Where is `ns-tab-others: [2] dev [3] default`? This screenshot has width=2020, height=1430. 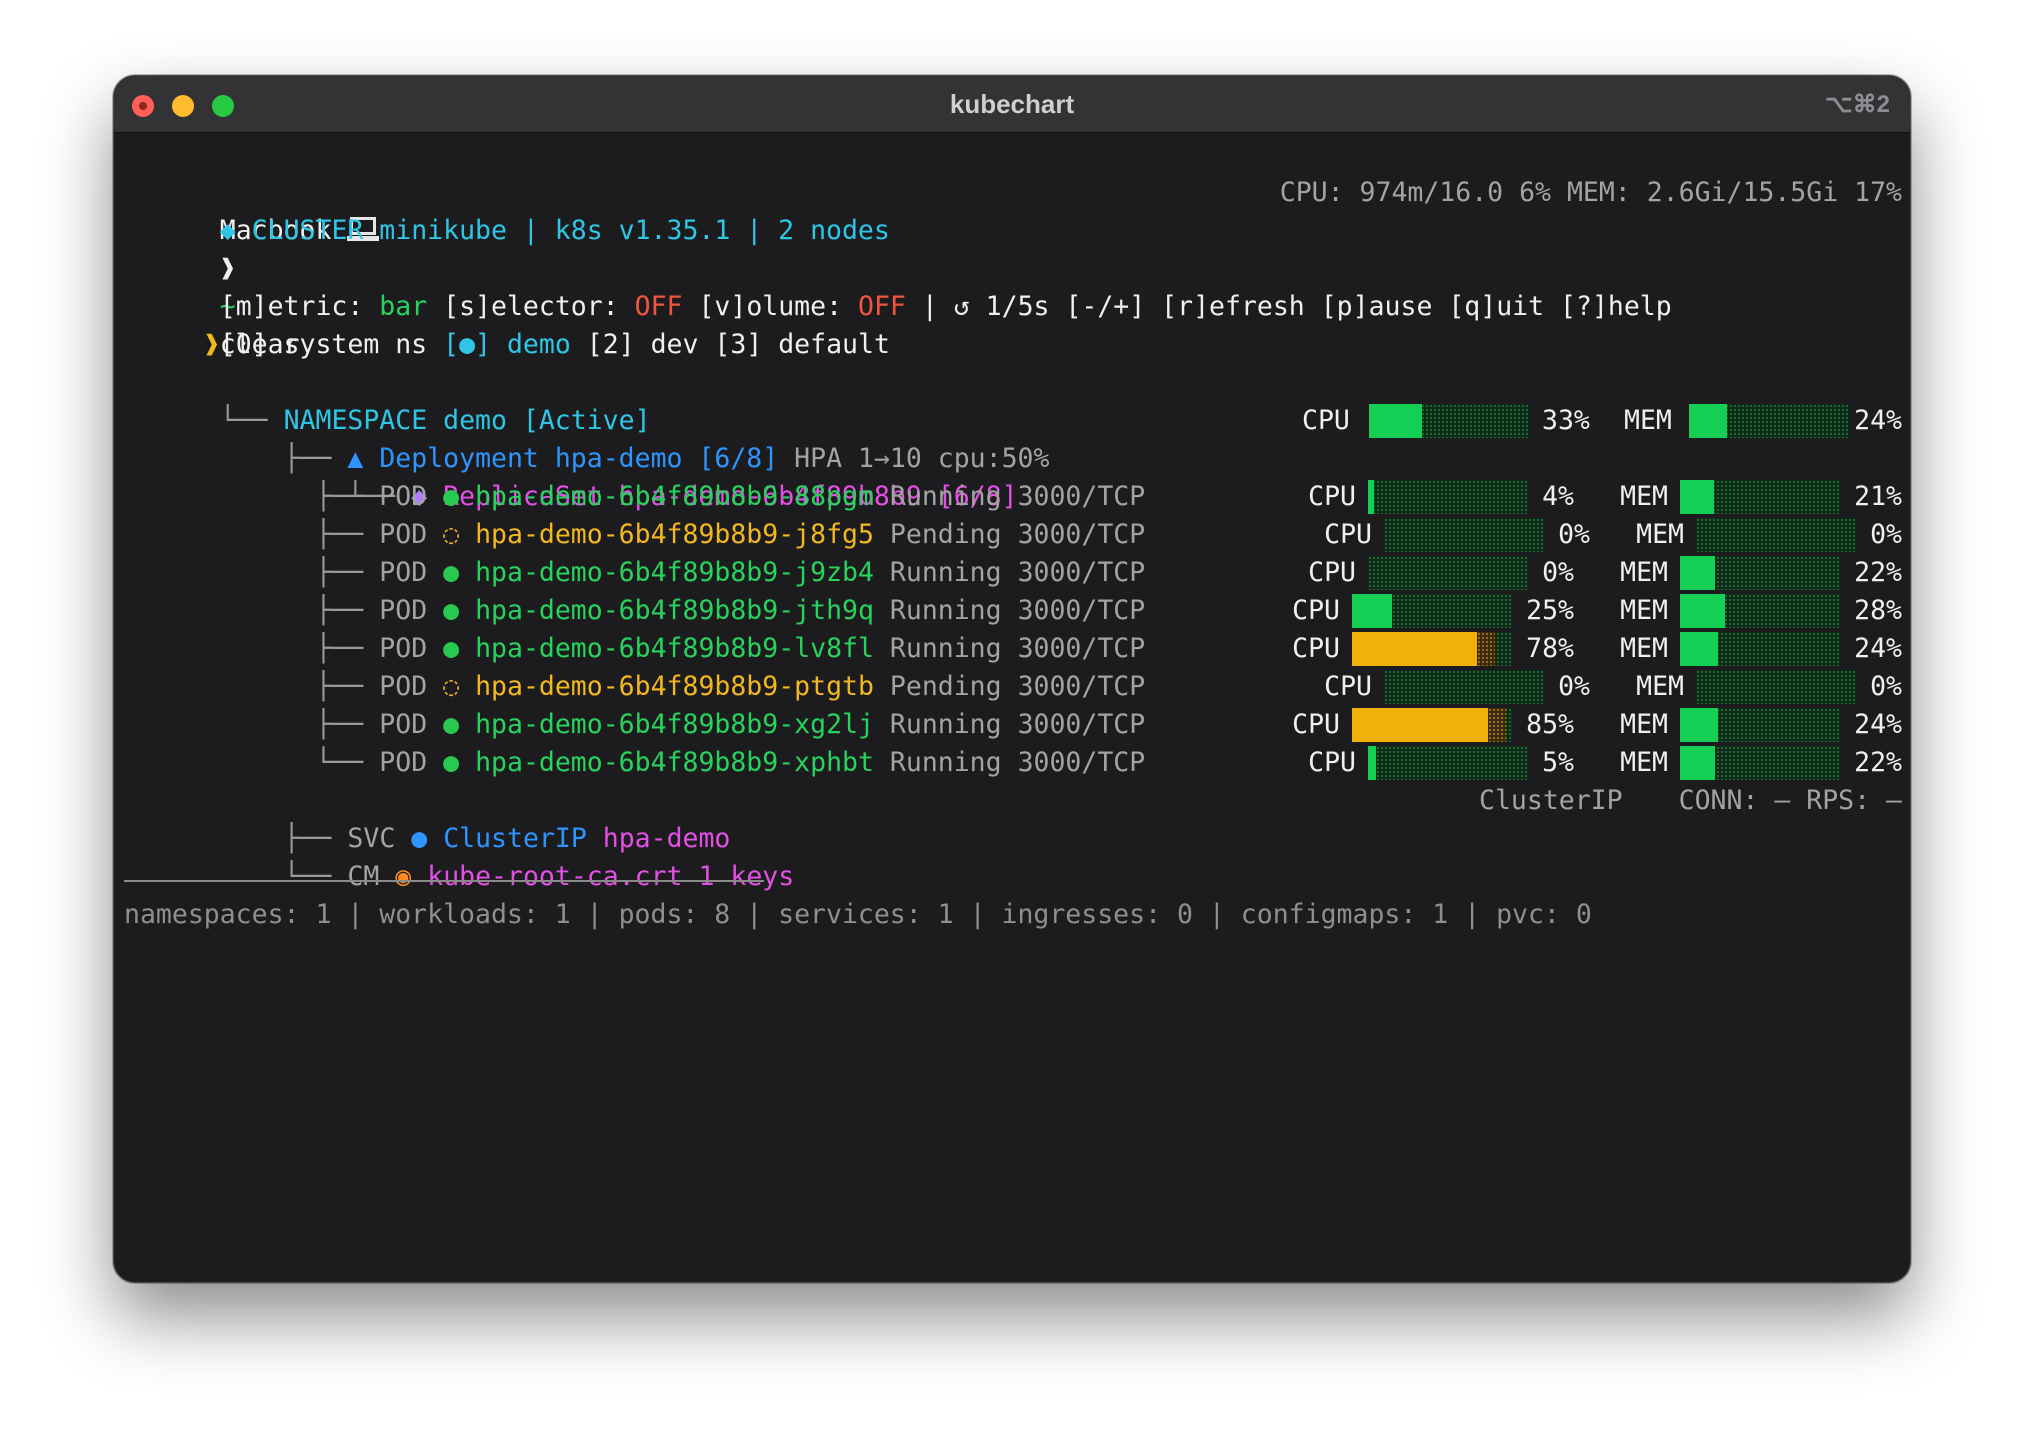 ns-tab-others: [2] dev [3] default is located at coordinates (738, 344).